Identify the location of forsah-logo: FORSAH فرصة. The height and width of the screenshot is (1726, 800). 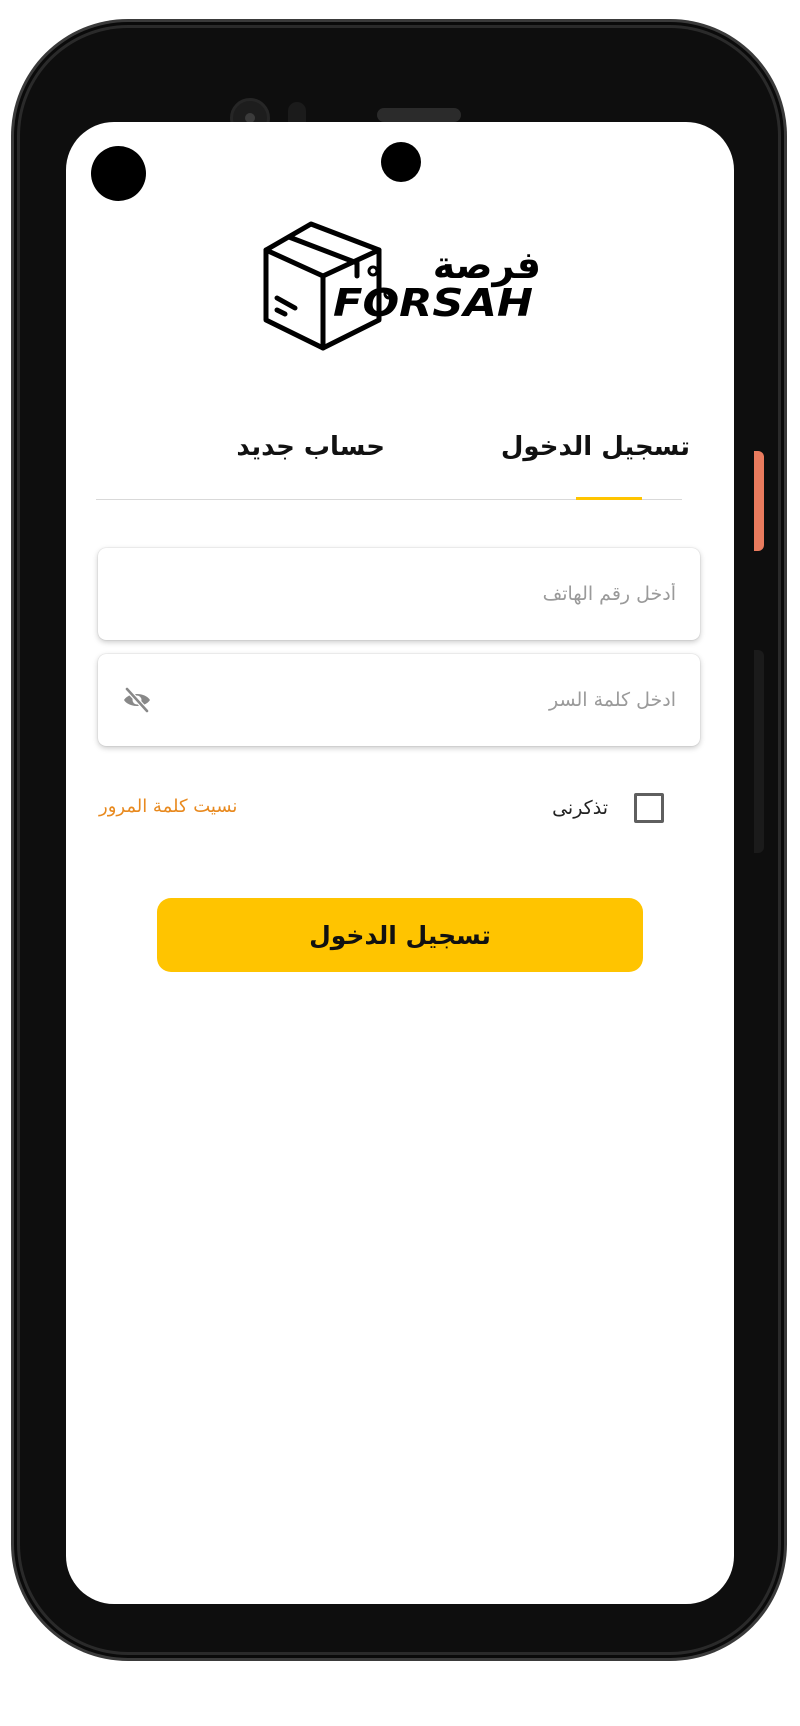
(402, 286).